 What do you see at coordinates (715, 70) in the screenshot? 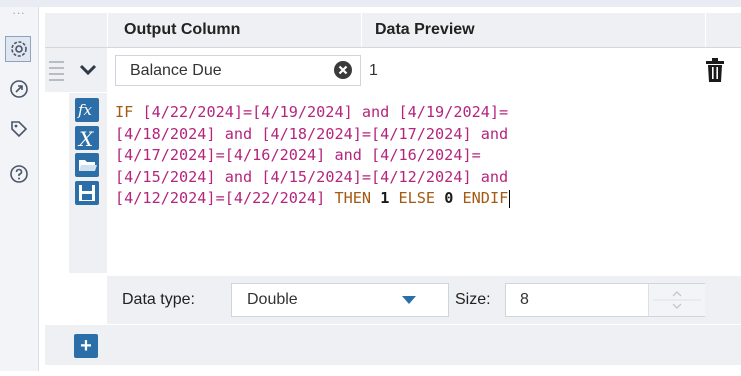
I see `trash-icon` at bounding box center [715, 70].